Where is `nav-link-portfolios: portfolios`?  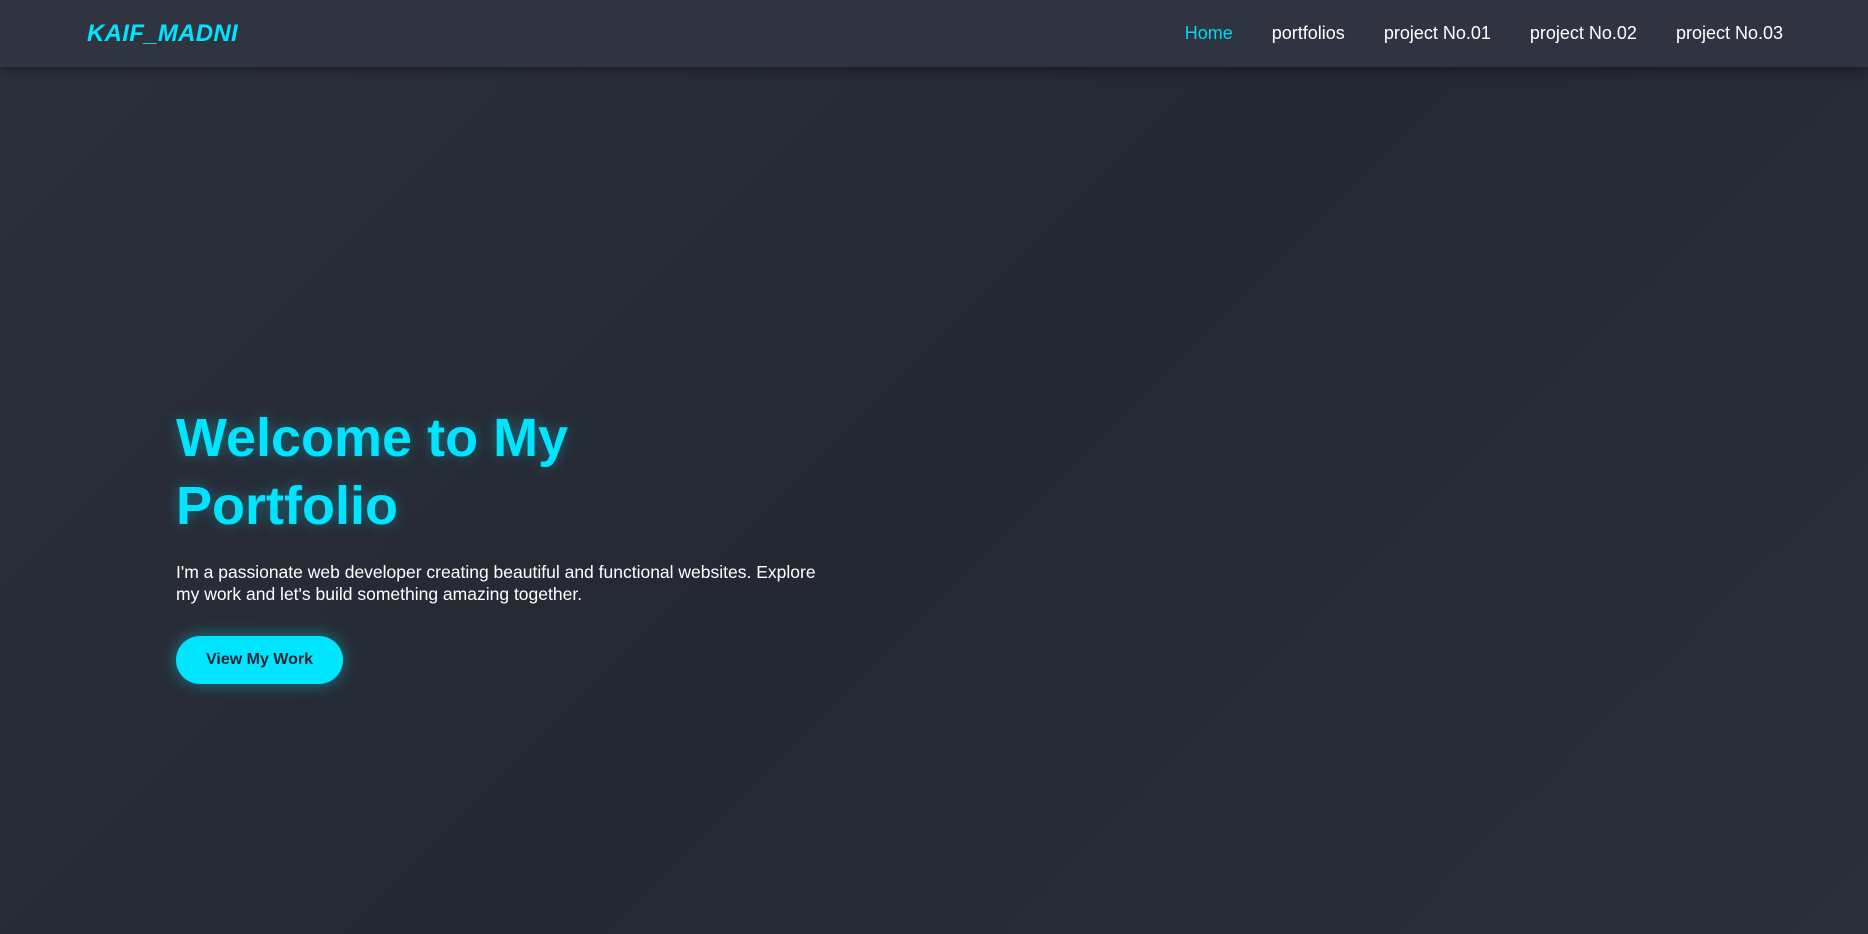 nav-link-portfolios: portfolios is located at coordinates (1308, 33).